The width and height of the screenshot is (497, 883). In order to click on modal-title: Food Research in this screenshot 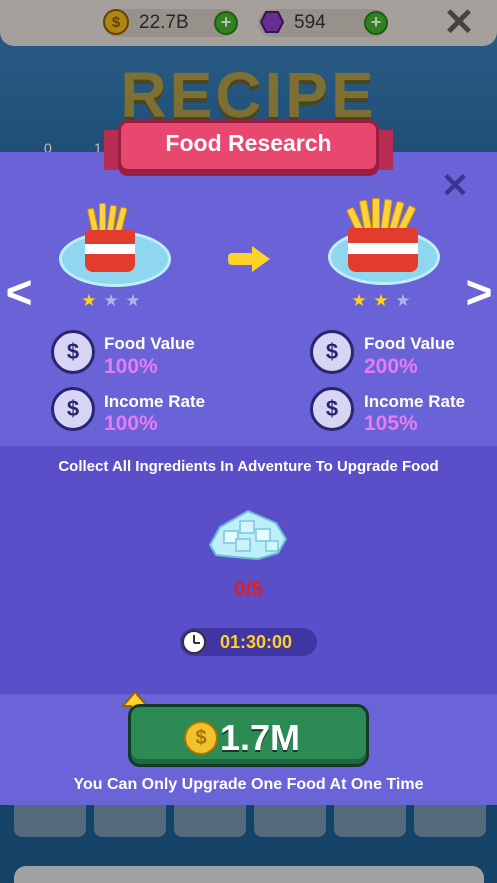, I will do `click(248, 143)`.